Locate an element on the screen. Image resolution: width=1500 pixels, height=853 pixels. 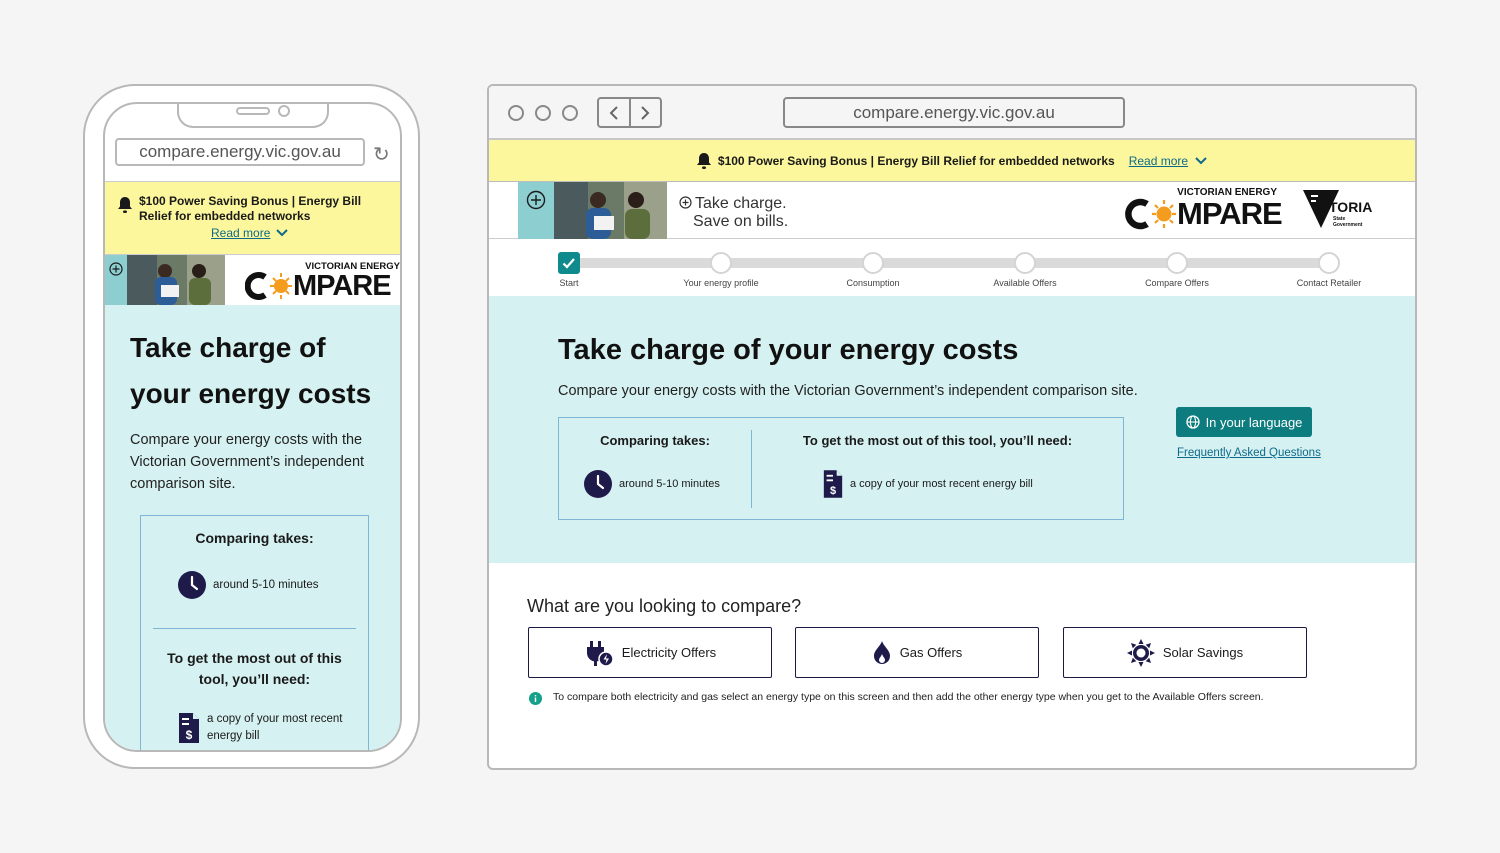
step-1-marker is located at coordinates (569, 263).